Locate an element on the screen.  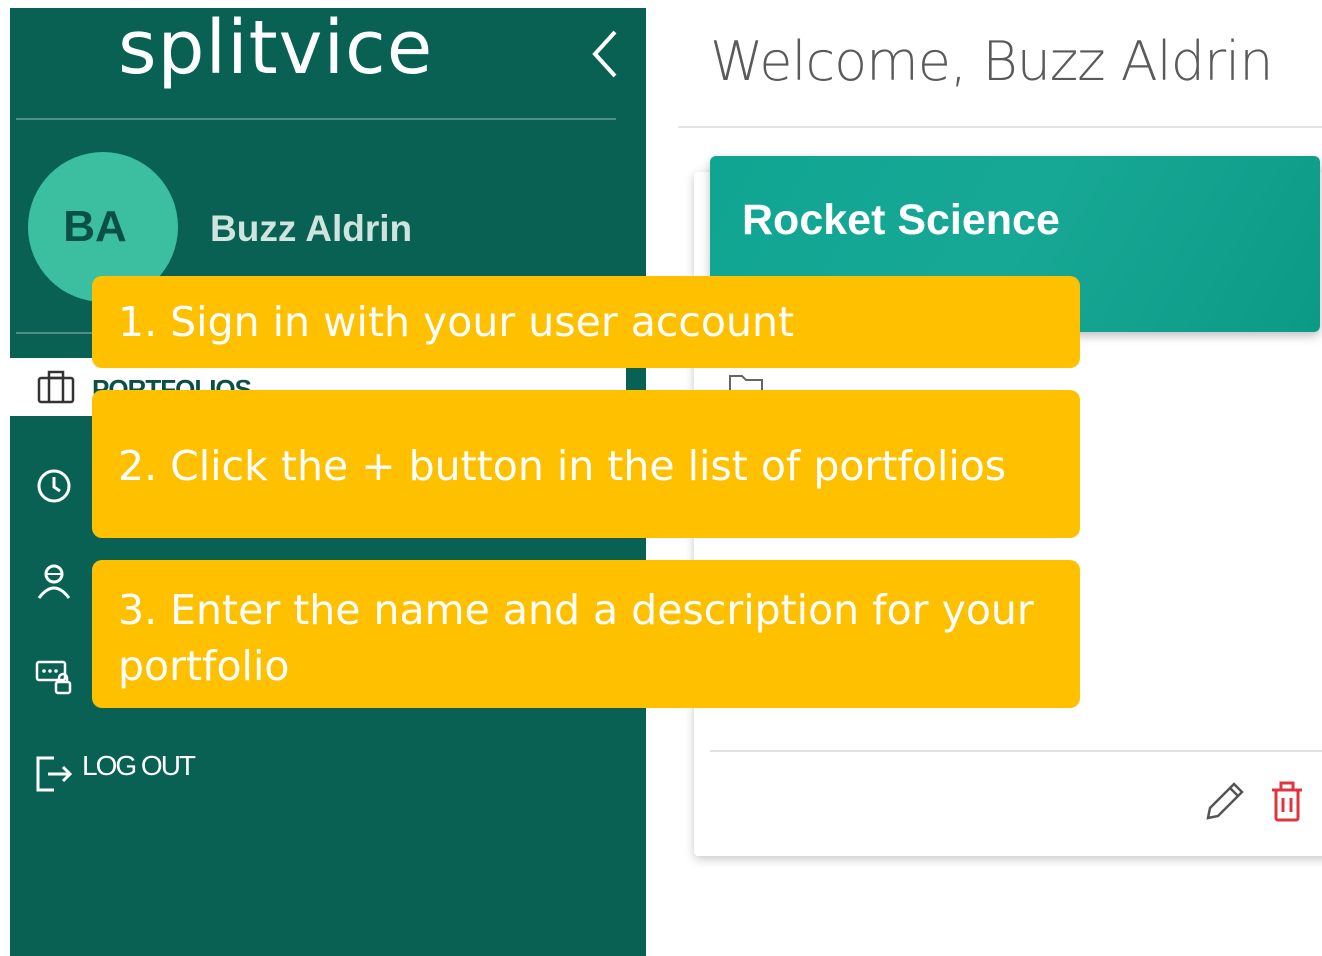
edit-icon is located at coordinates (1224, 802).